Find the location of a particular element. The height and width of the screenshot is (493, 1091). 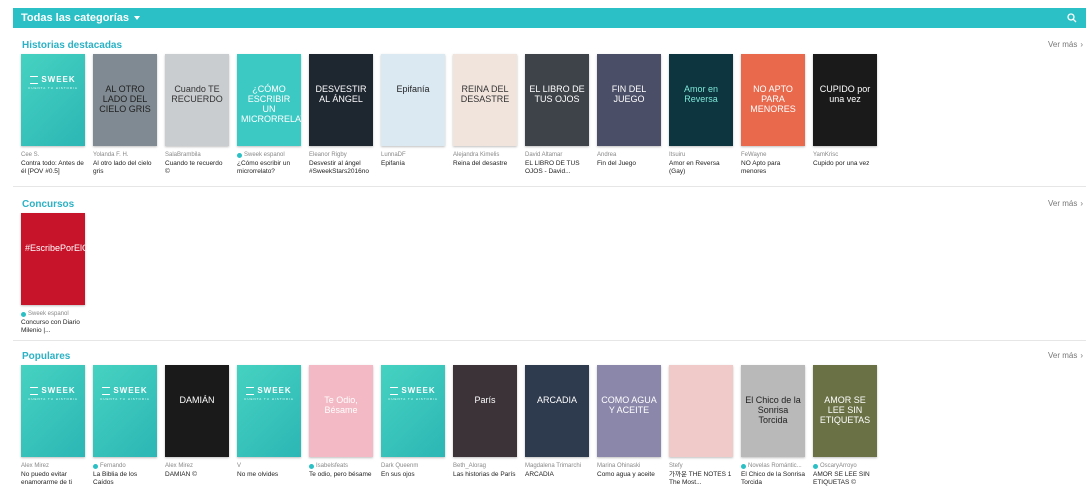

book-title: Amor en Reversa (Gay) is located at coordinates (701, 168).